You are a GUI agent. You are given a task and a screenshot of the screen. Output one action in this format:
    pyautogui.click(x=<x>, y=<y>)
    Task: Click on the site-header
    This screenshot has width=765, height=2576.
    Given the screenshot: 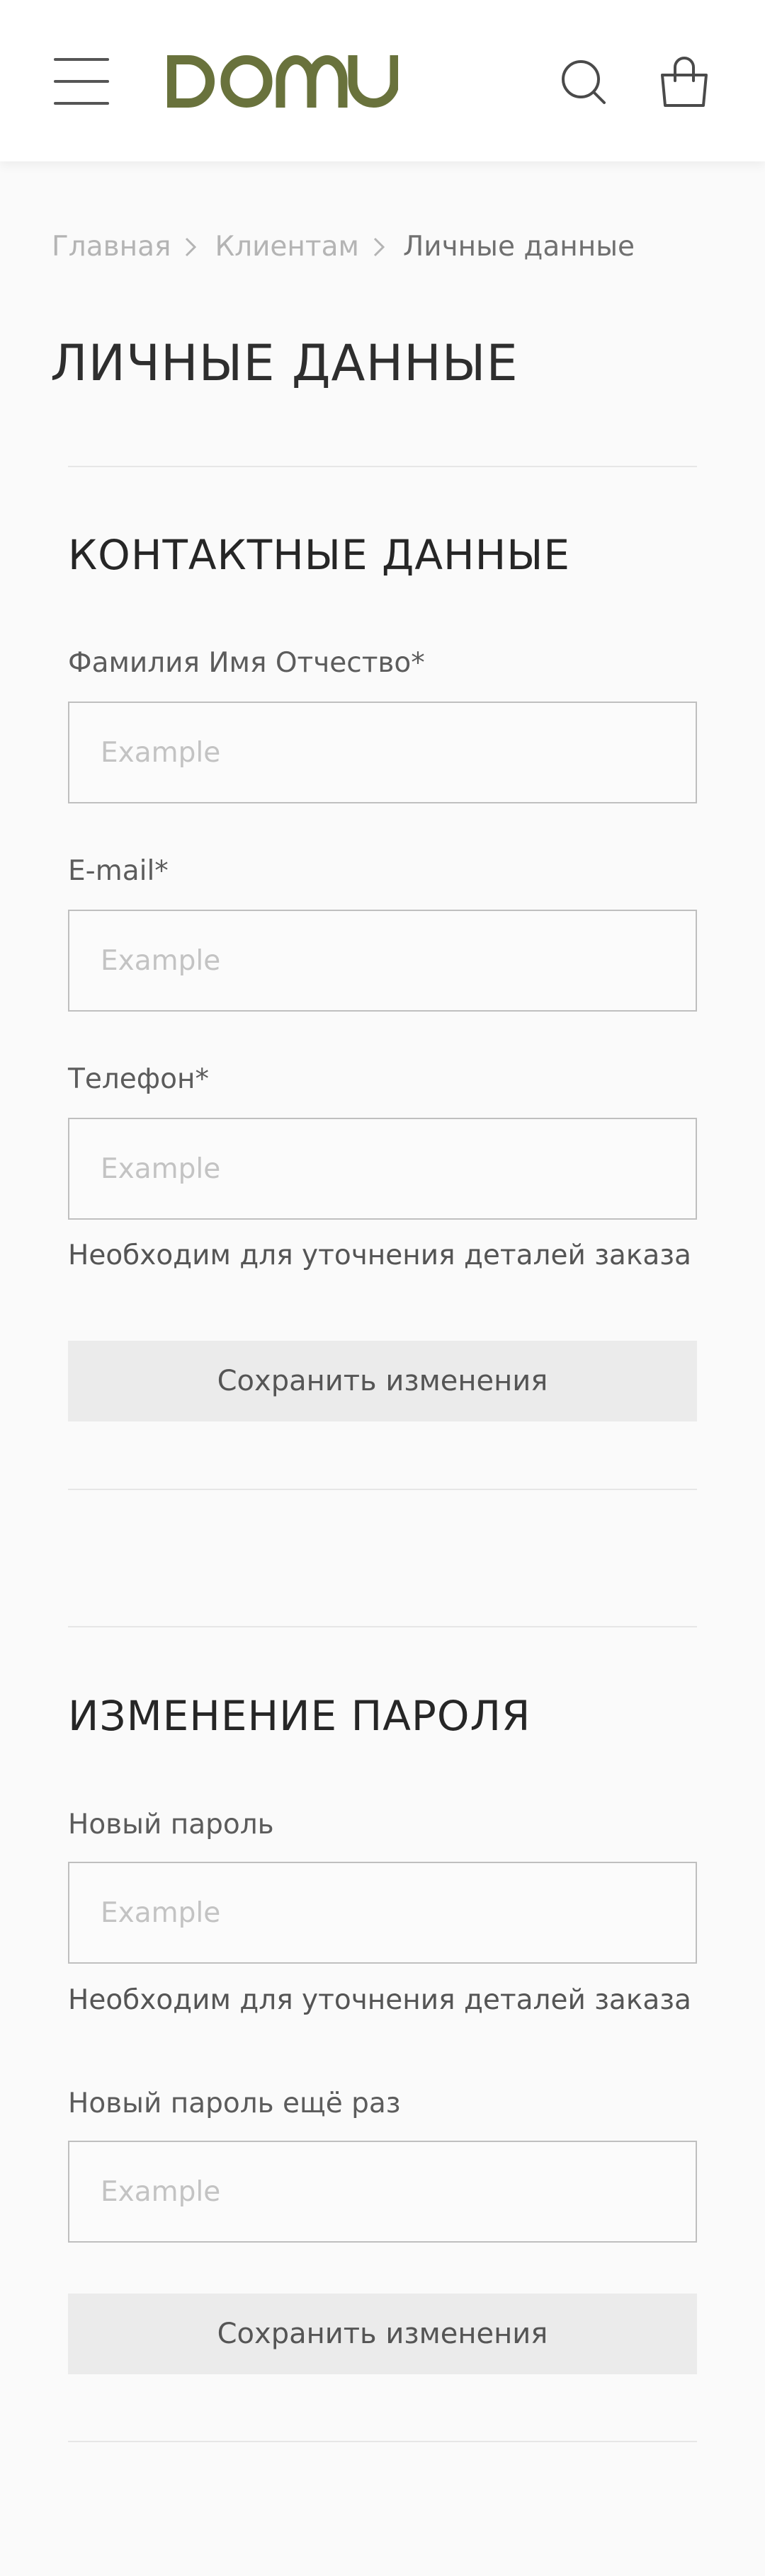 What is the action you would take?
    pyautogui.click(x=382, y=80)
    